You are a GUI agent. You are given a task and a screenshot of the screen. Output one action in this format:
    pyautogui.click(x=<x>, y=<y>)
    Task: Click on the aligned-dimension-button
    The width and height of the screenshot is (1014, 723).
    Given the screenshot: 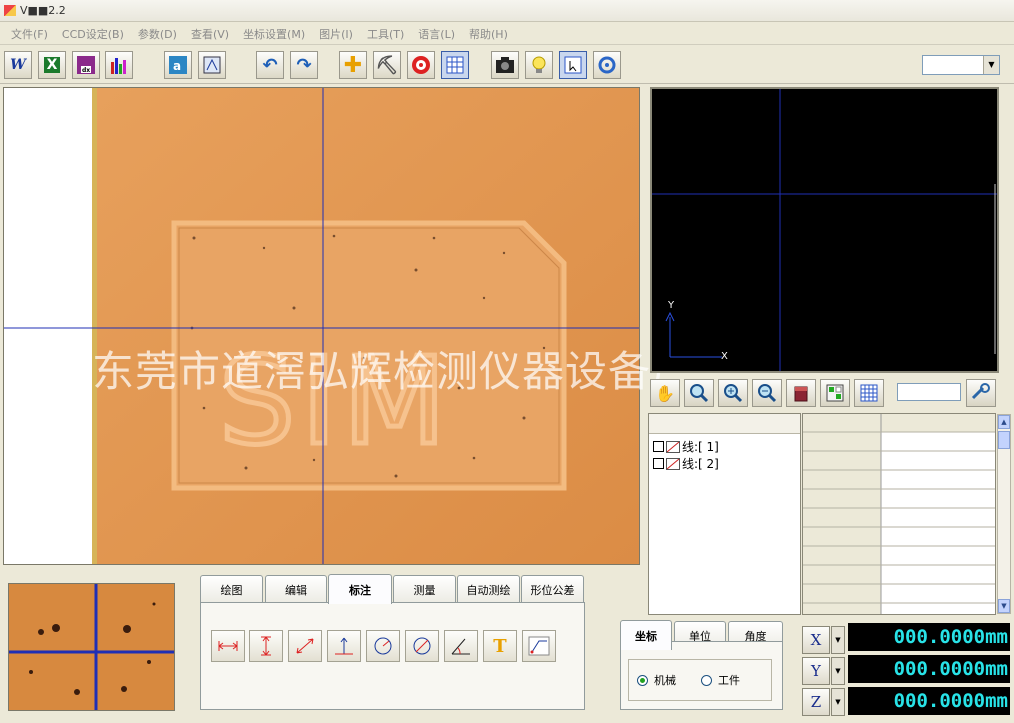 What is the action you would take?
    pyautogui.click(x=305, y=646)
    